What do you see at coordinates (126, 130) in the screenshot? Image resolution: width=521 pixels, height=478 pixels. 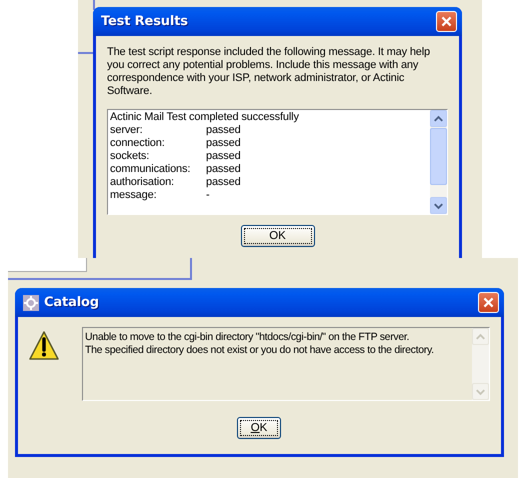 I see `log-label: server:` at bounding box center [126, 130].